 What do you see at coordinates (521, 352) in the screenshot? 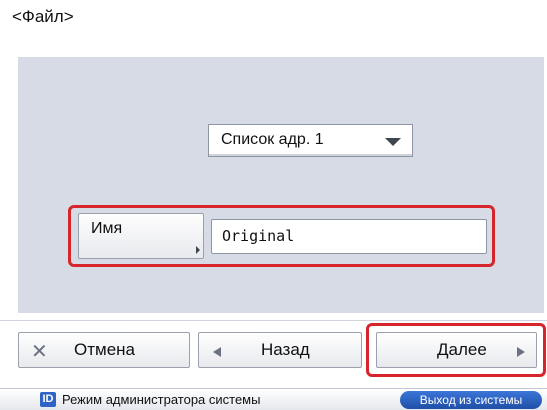
I see `triangle-right-icon` at bounding box center [521, 352].